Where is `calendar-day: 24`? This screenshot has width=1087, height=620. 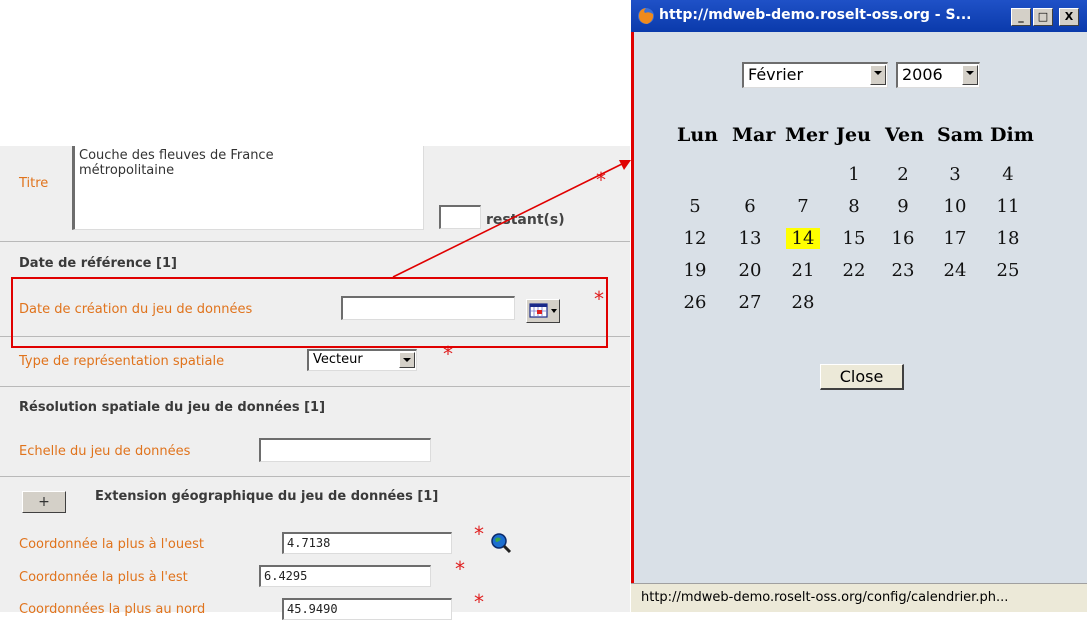
calendar-day: 24 is located at coordinates (955, 271).